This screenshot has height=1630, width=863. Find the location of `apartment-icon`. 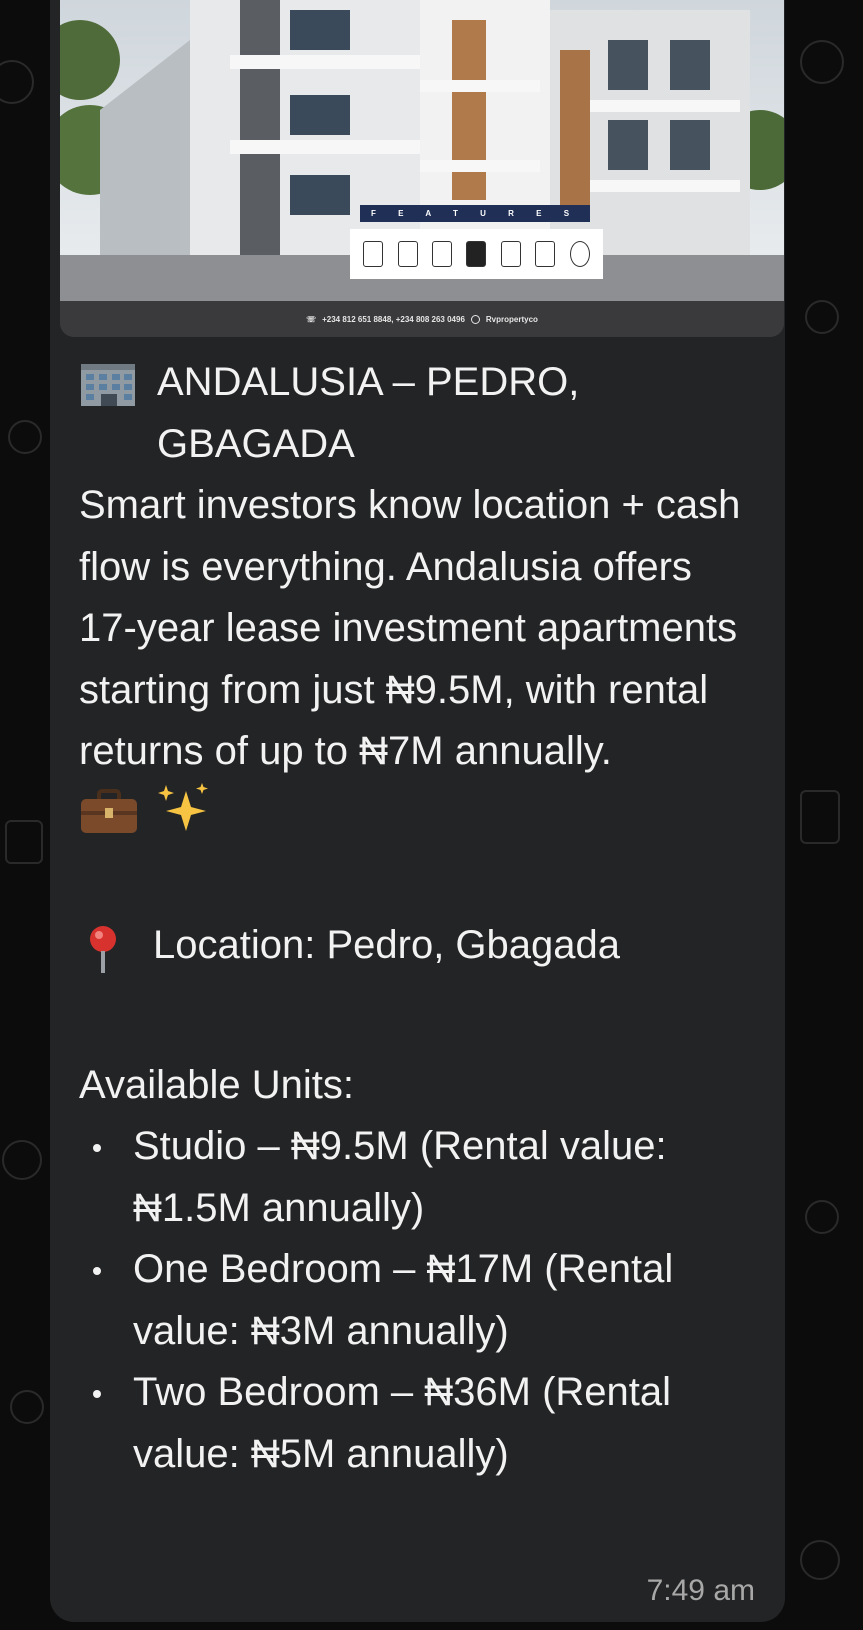

apartment-icon is located at coordinates (373, 254).